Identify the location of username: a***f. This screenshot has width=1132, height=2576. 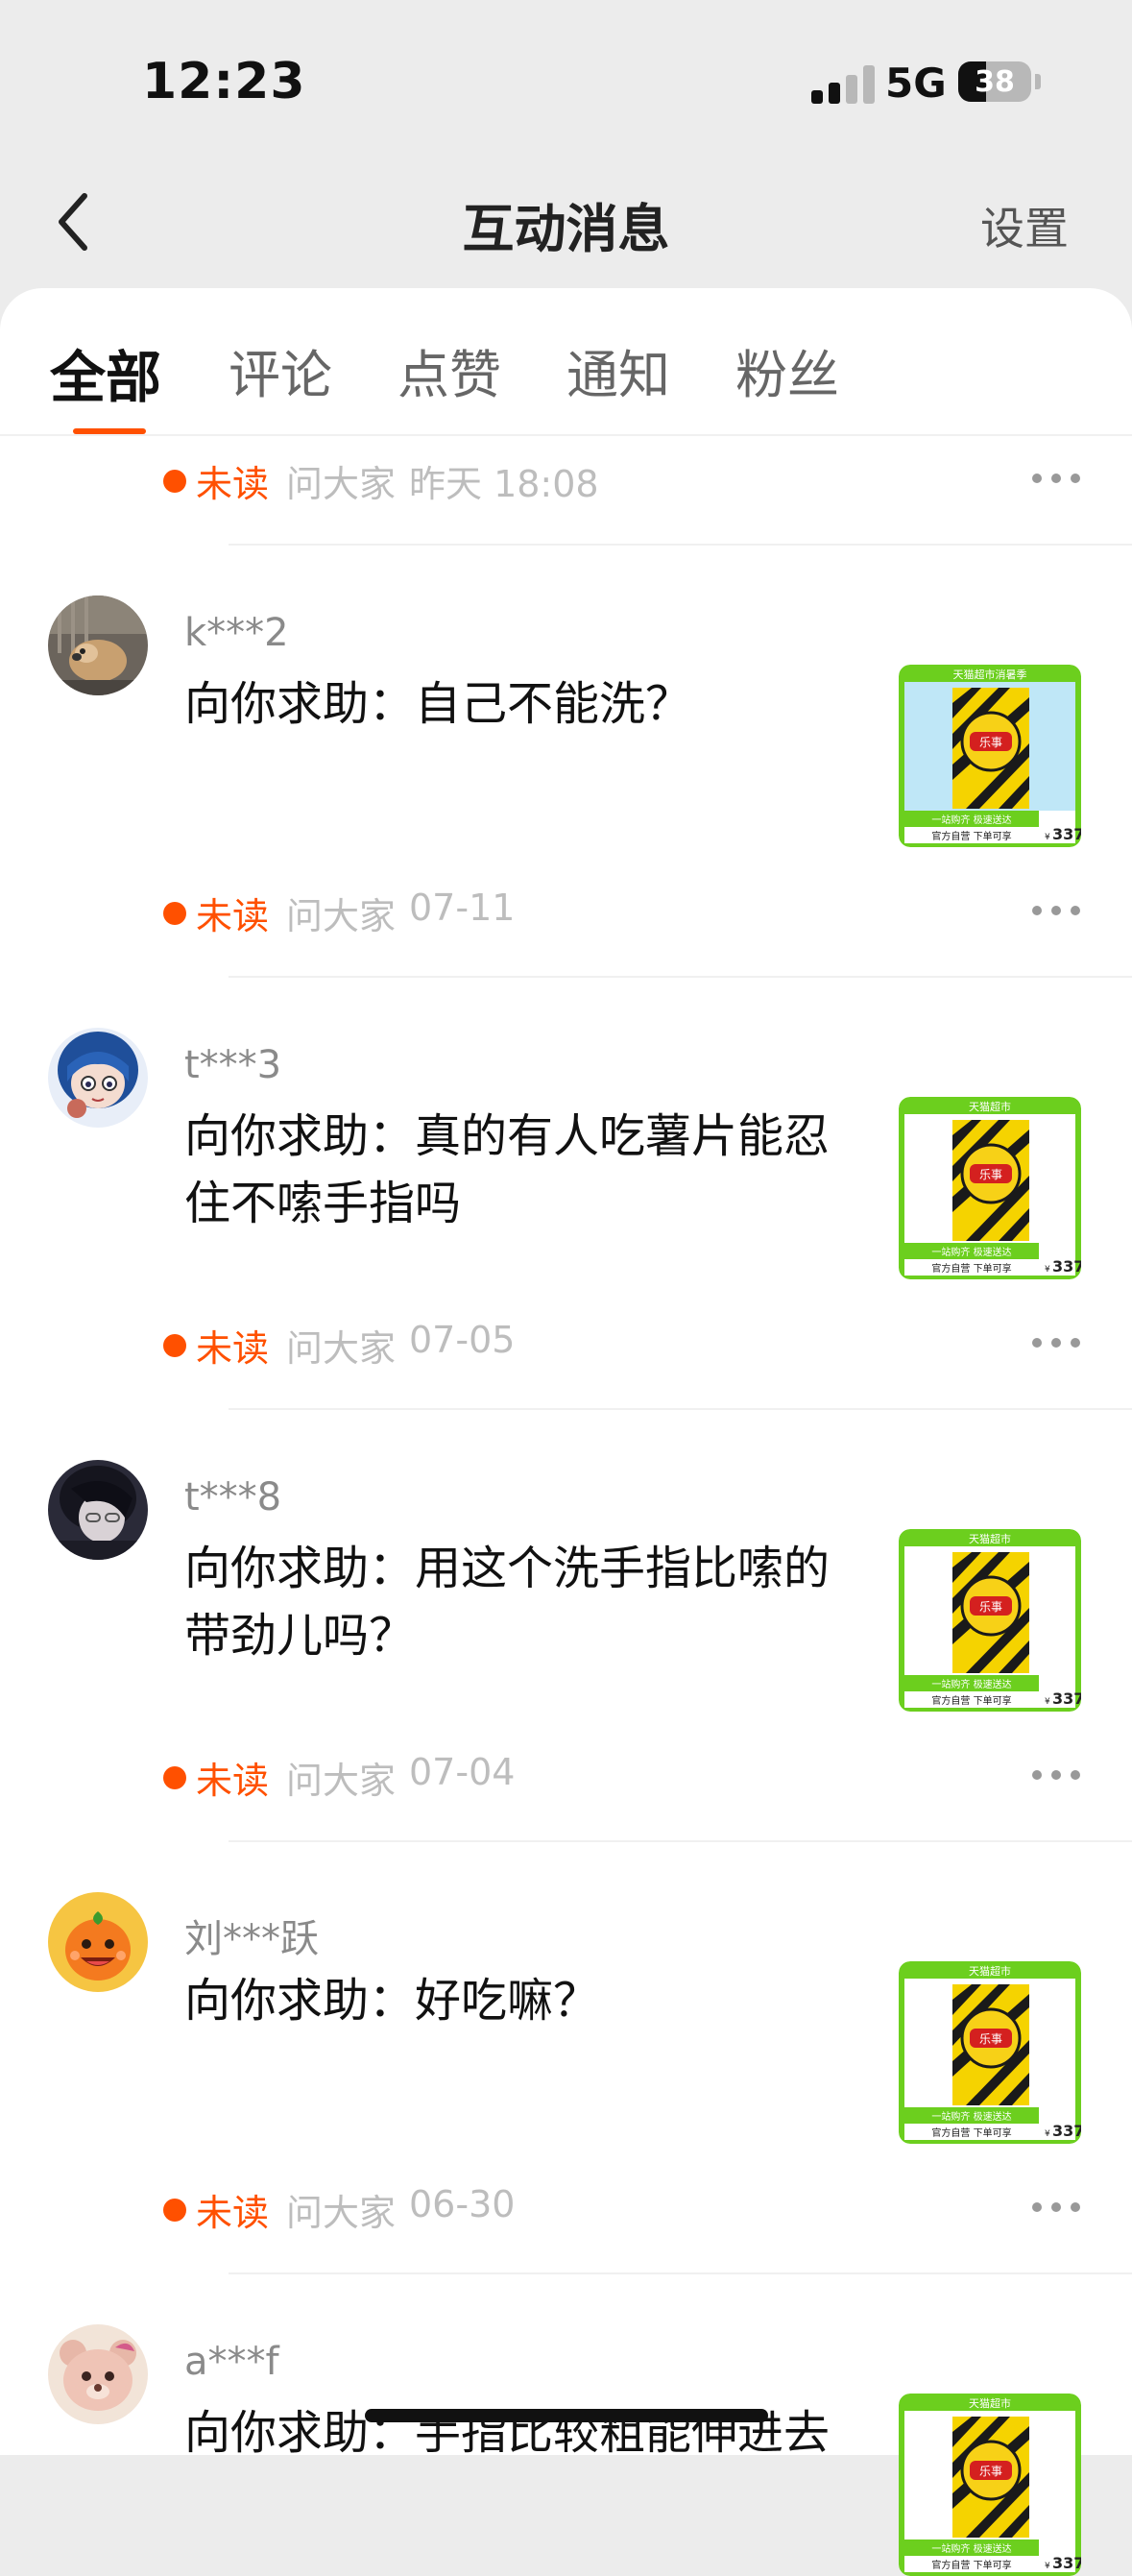
(232, 2362).